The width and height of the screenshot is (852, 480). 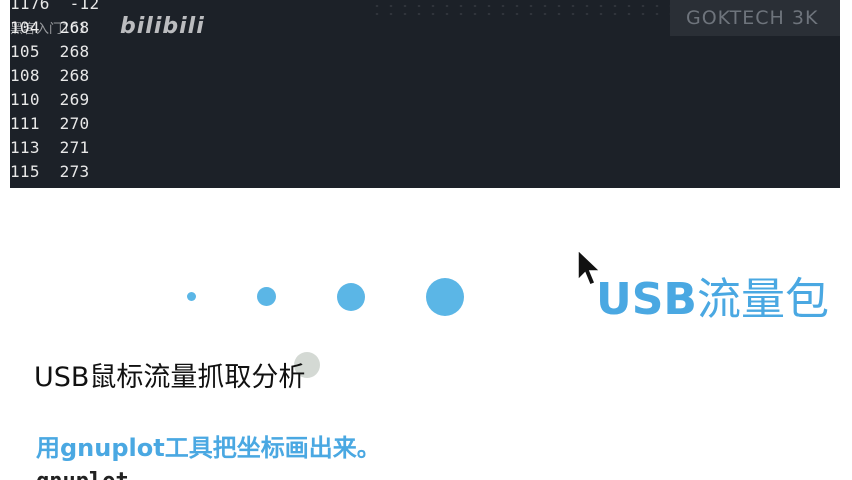 I want to click on slide-title-rest: 流量包, so click(x=762, y=299).